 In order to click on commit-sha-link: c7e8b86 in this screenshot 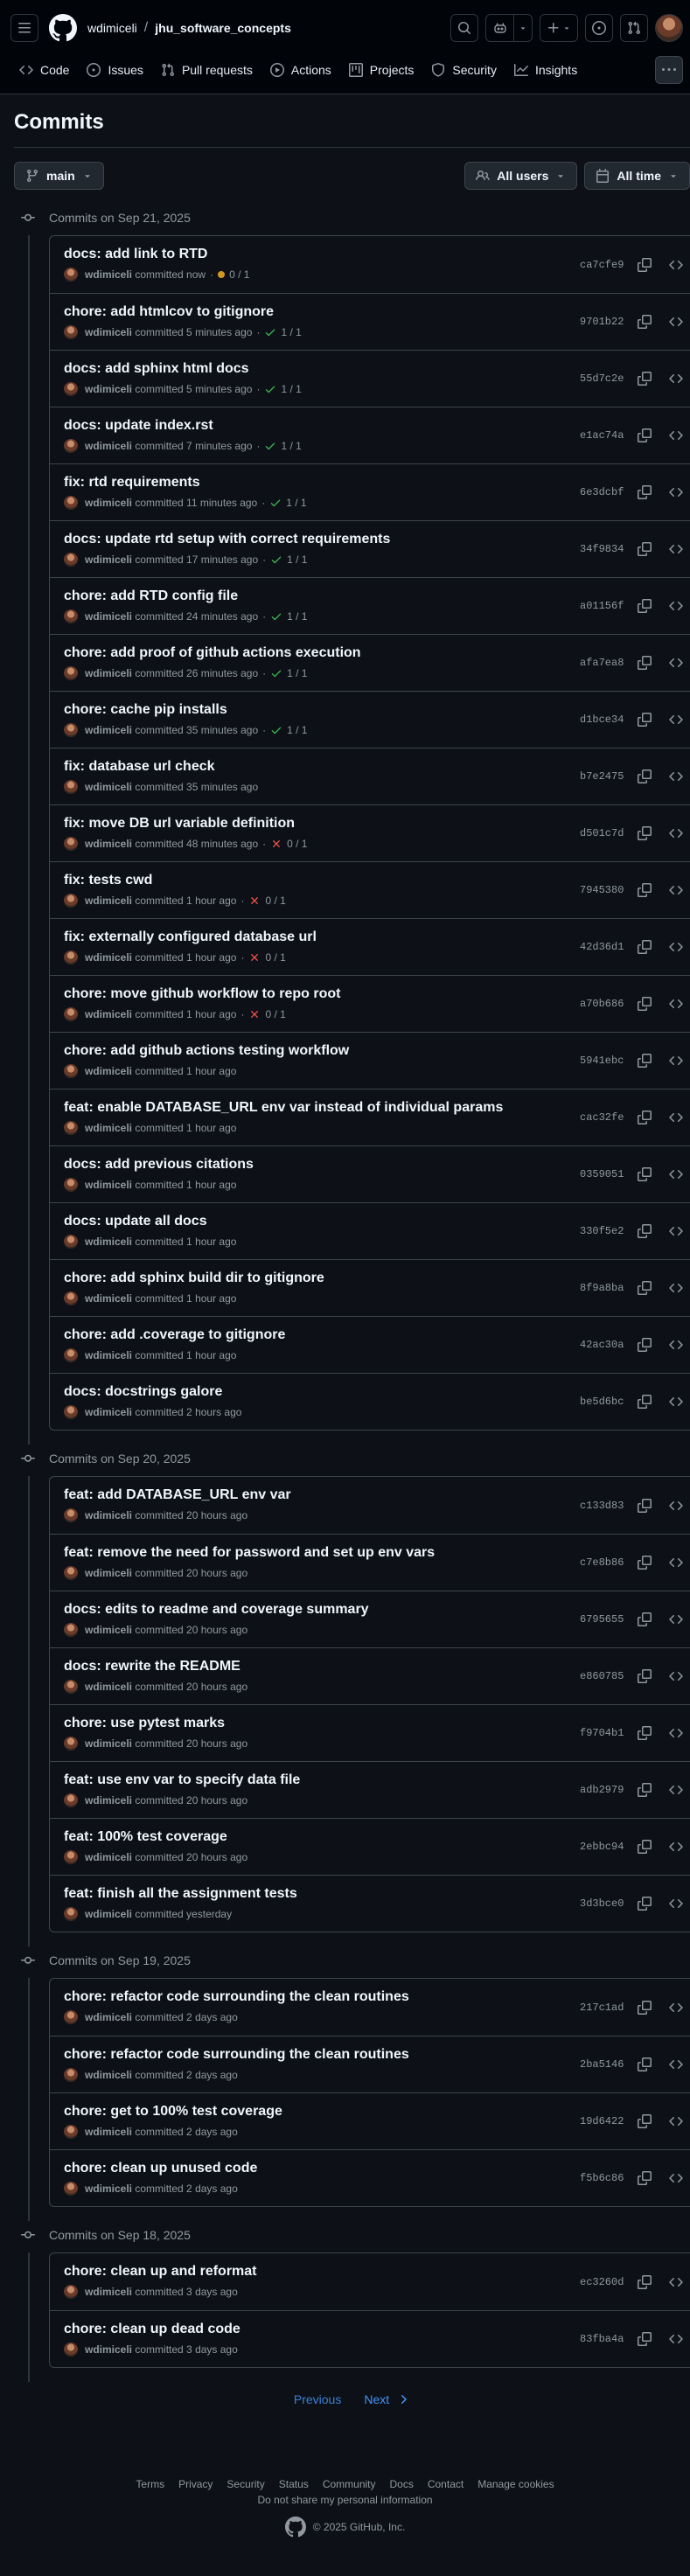, I will do `click(604, 1562)`.